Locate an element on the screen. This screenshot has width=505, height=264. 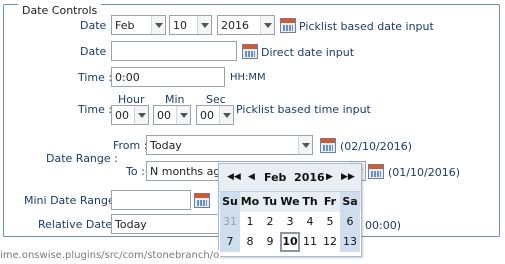
day-value: 10 is located at coordinates (180, 25).